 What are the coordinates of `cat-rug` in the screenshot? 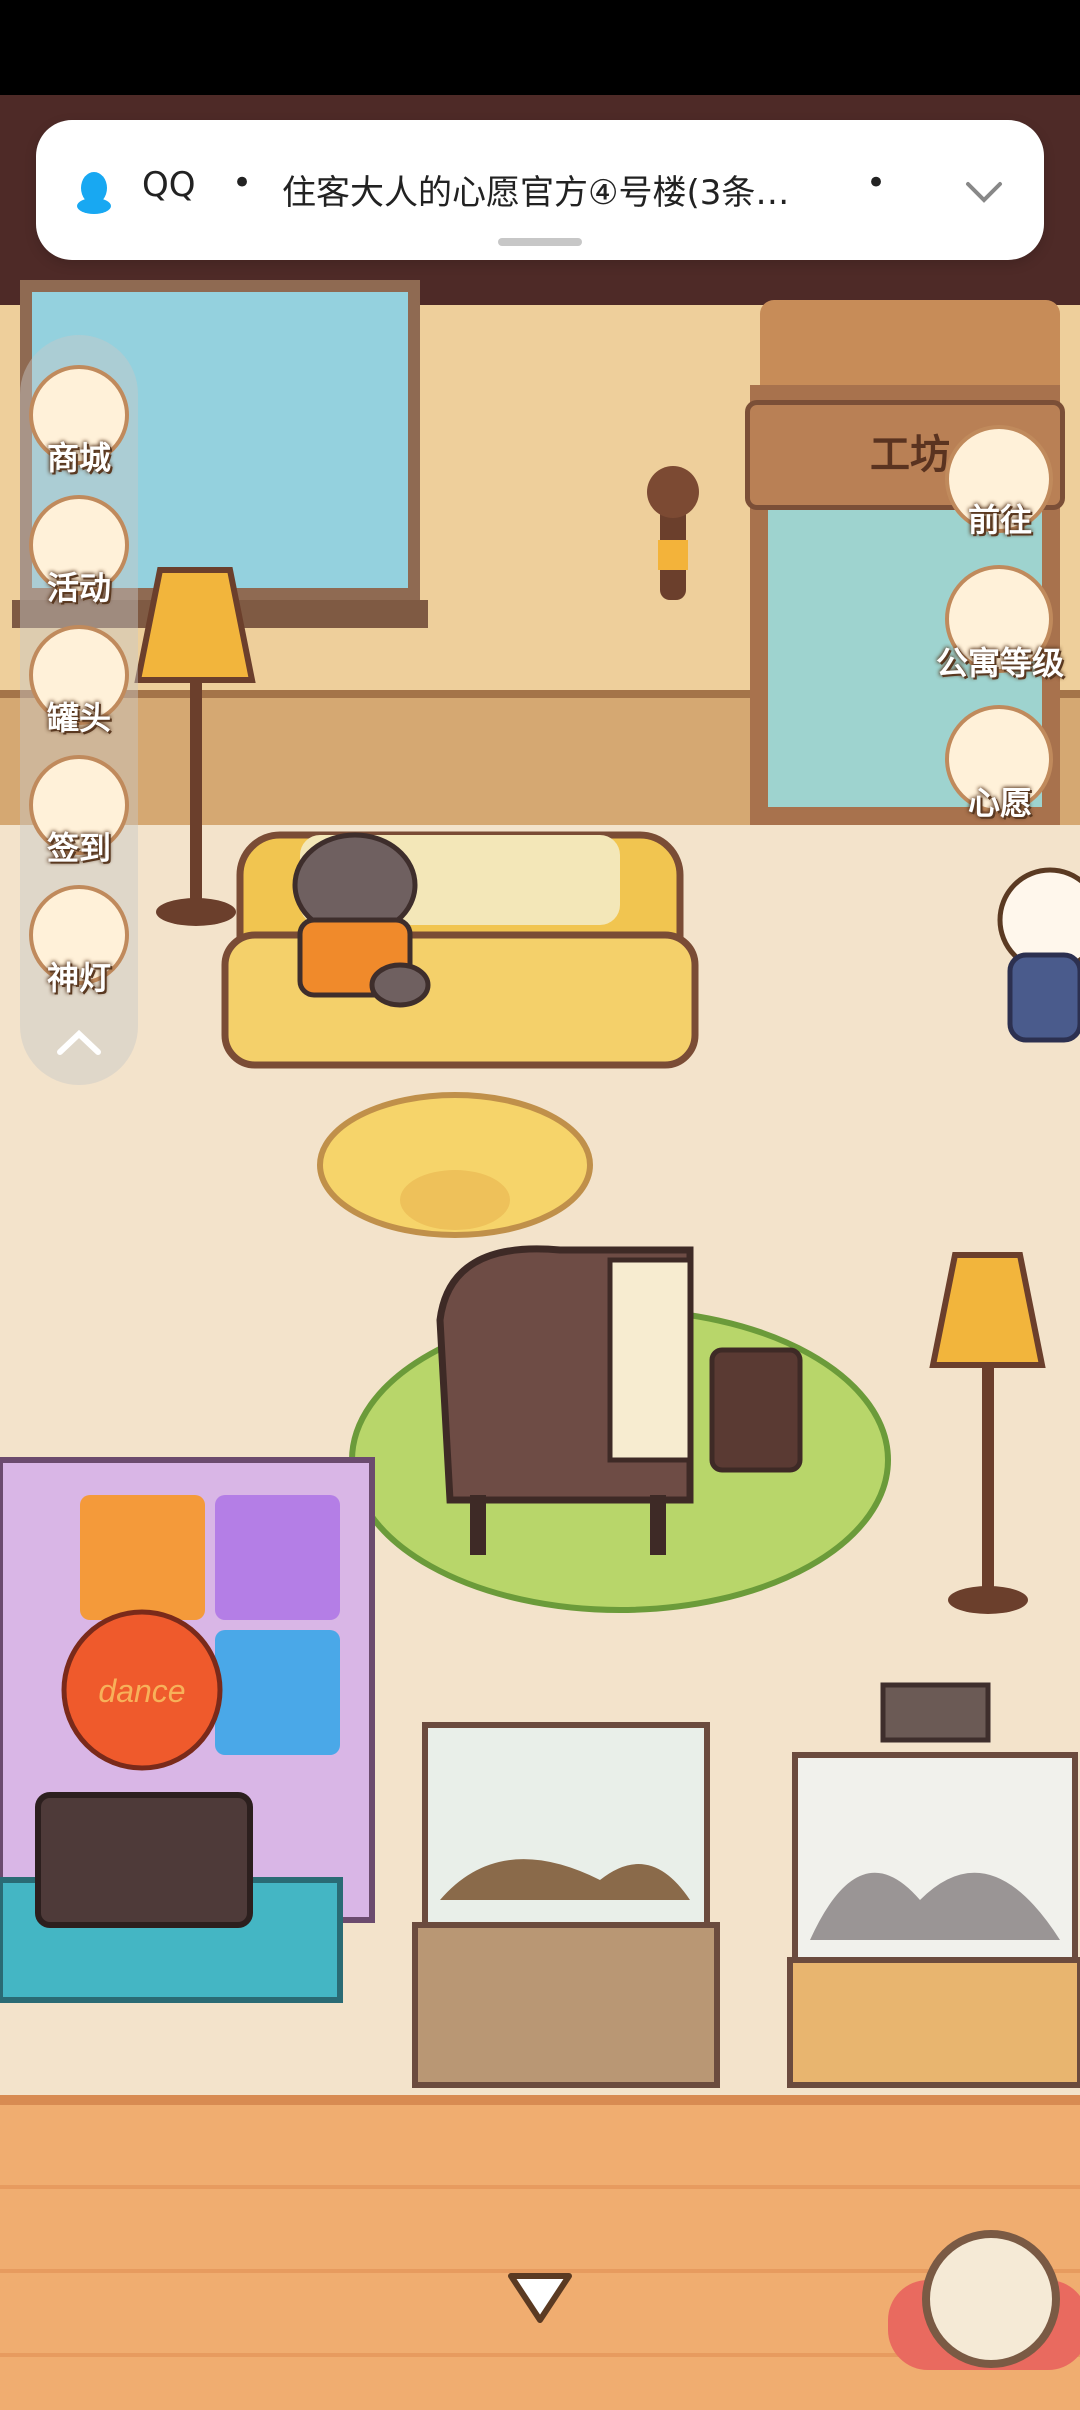 It's located at (455, 1165).